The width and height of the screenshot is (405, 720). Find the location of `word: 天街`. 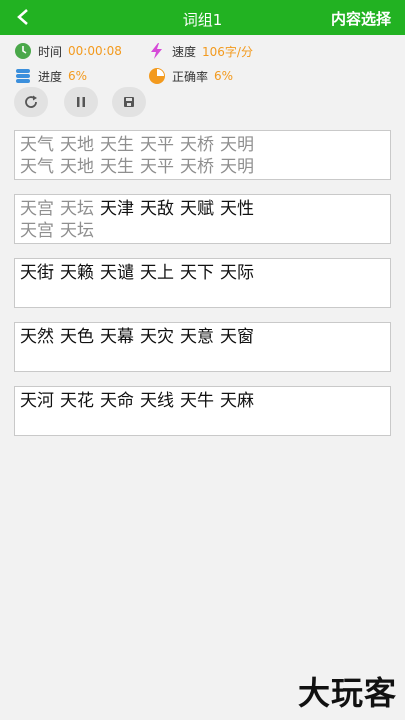

word: 天街 is located at coordinates (37, 273).